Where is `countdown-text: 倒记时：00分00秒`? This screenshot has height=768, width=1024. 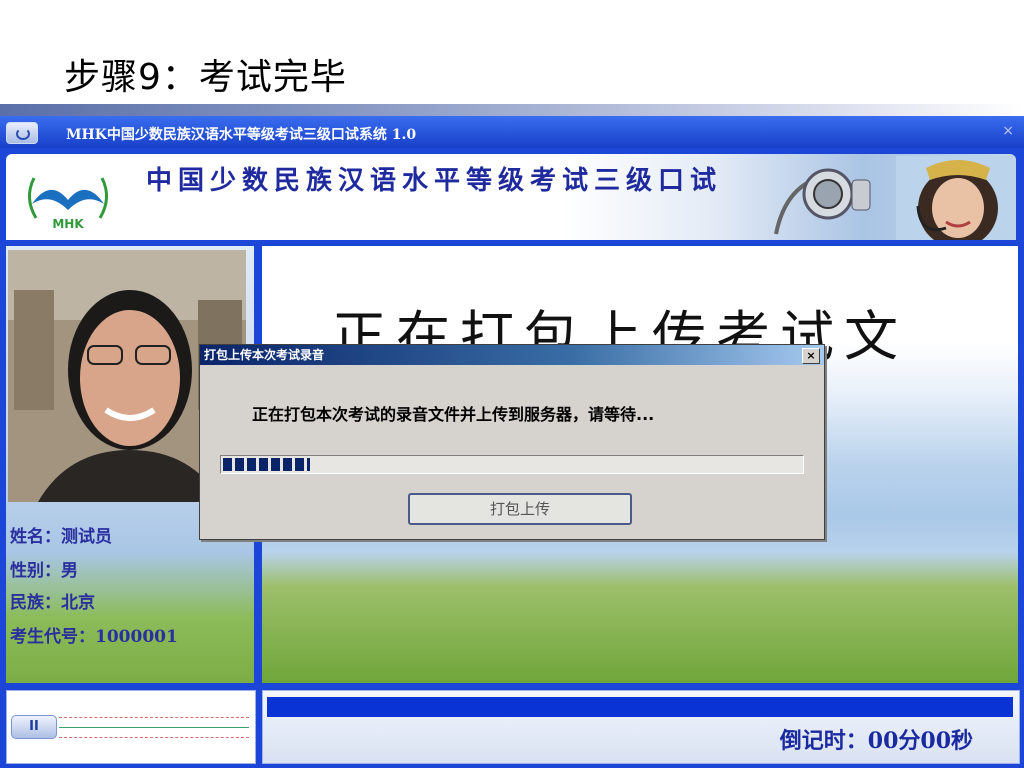 countdown-text: 倒记时：00分00秒 is located at coordinates (876, 741).